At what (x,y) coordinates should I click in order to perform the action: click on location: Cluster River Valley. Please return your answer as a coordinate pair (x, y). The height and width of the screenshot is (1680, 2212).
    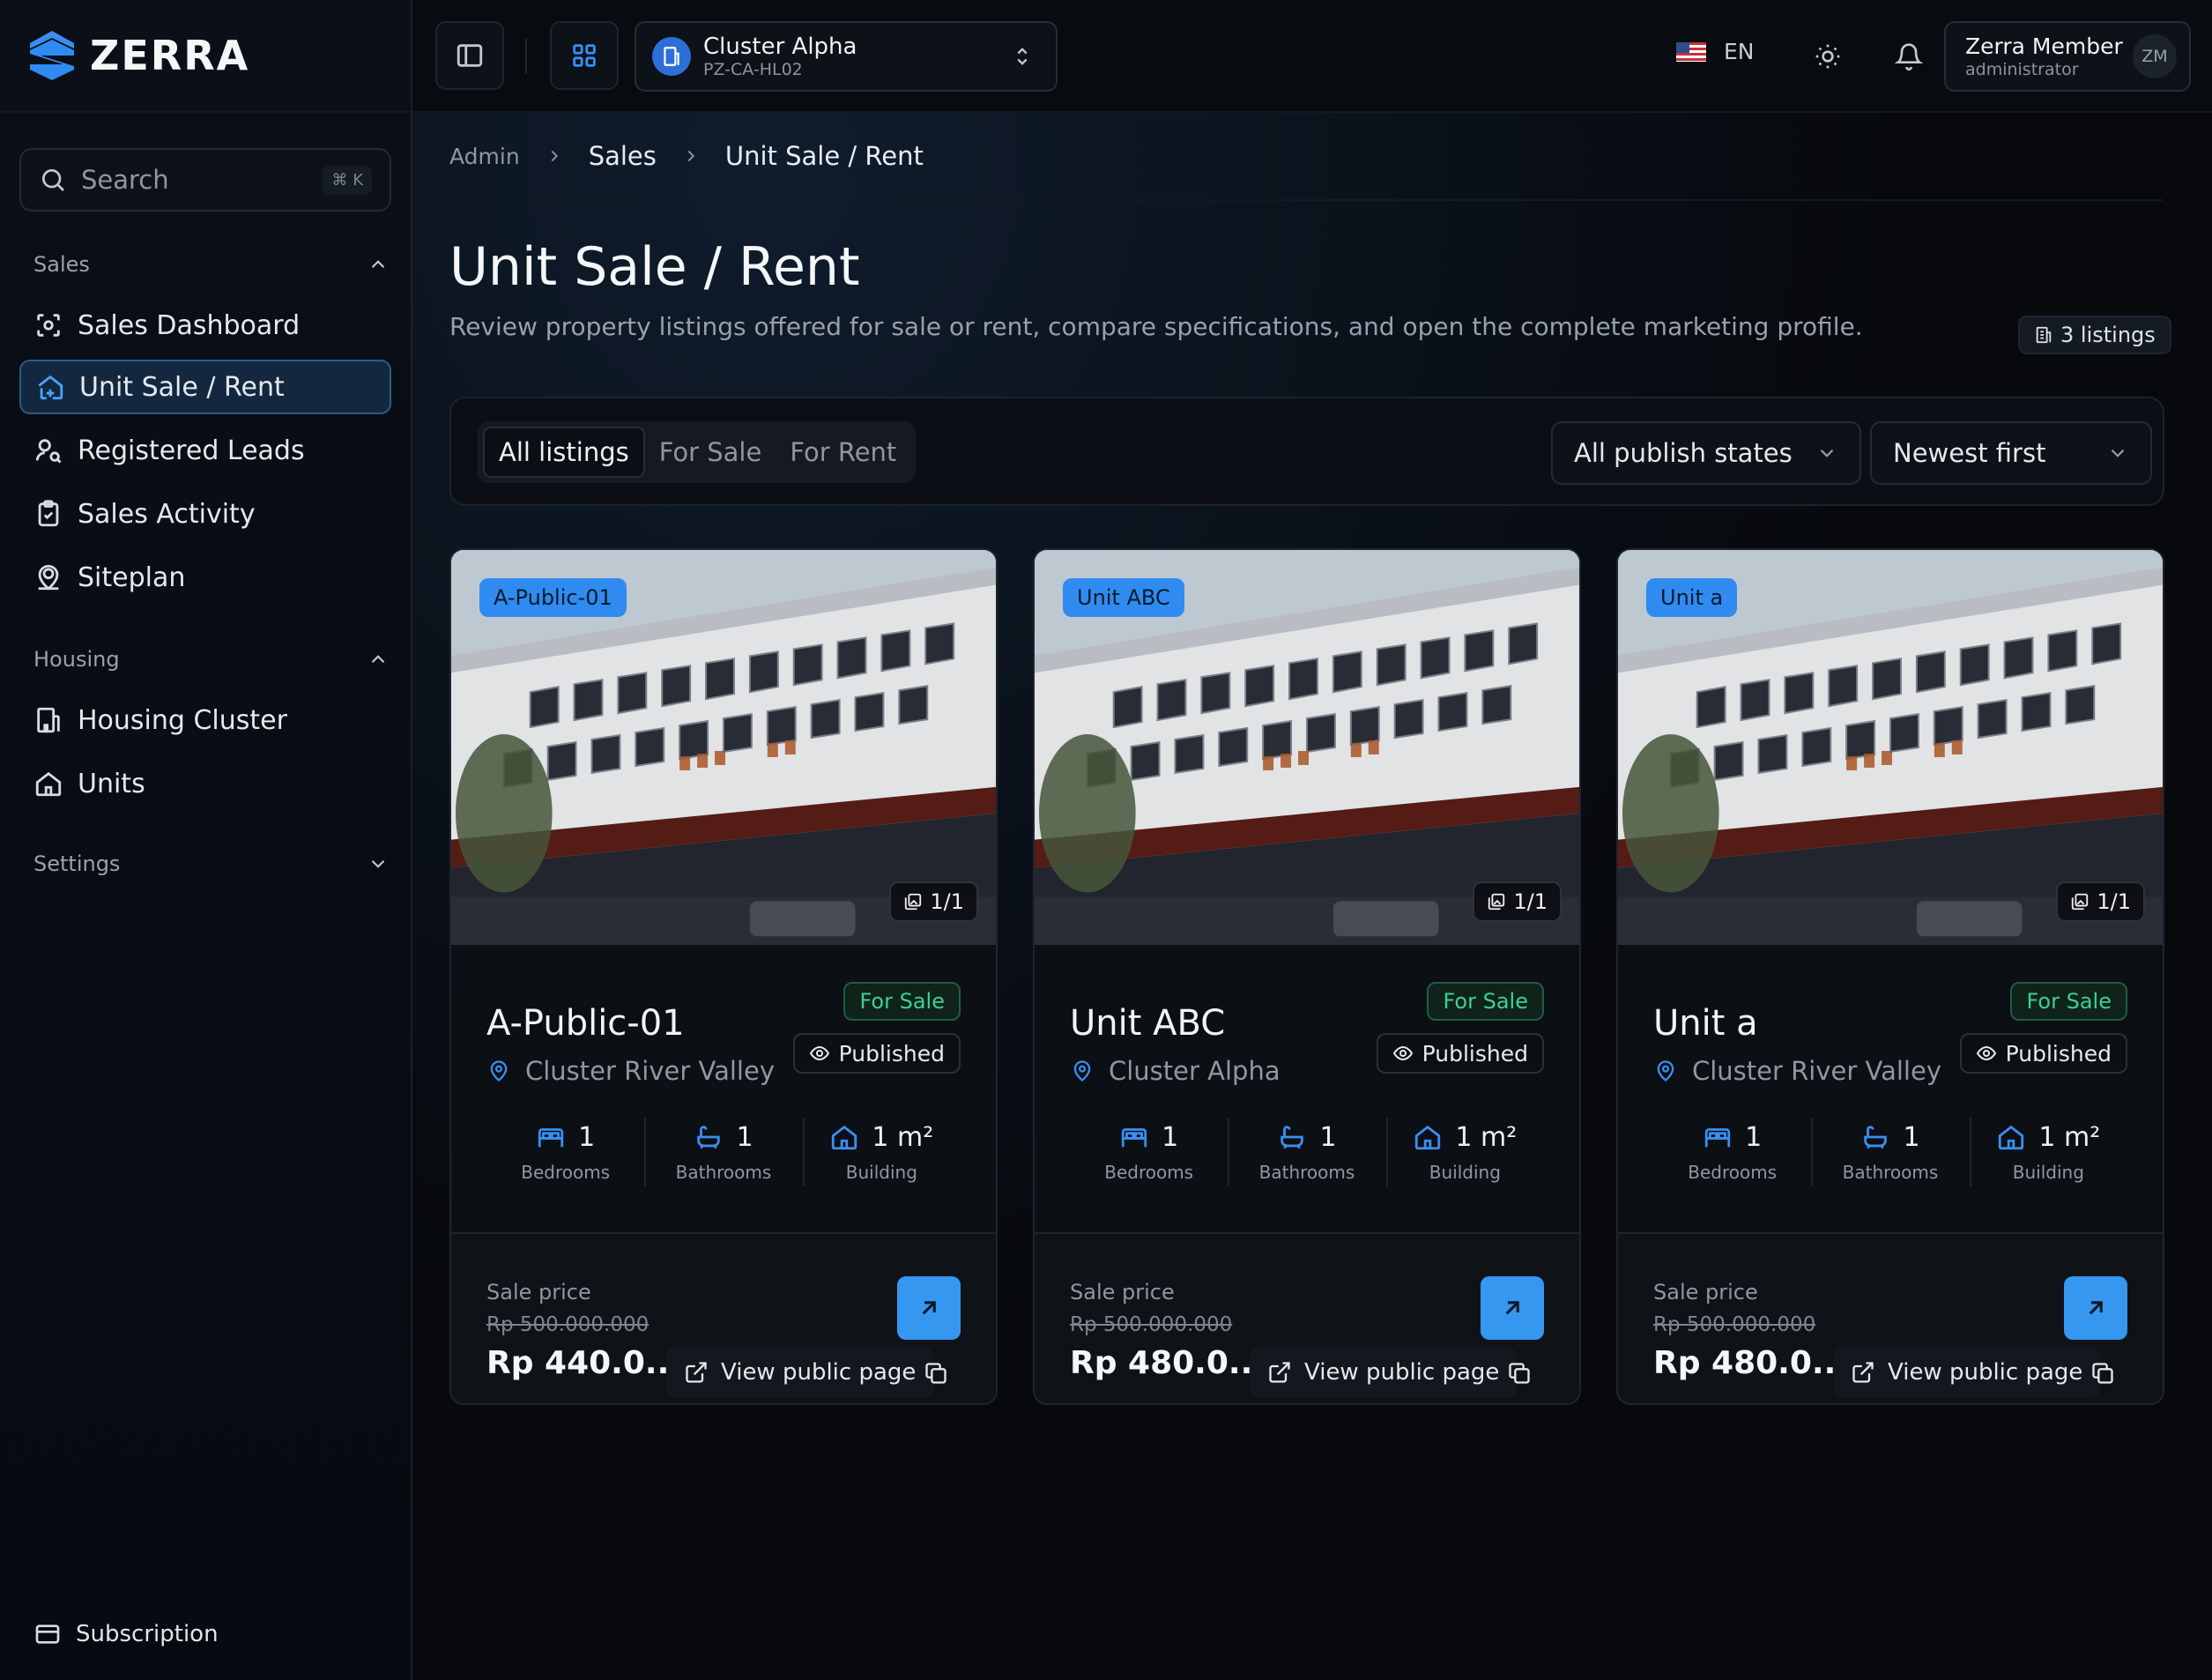
    Looking at the image, I should click on (631, 1071).